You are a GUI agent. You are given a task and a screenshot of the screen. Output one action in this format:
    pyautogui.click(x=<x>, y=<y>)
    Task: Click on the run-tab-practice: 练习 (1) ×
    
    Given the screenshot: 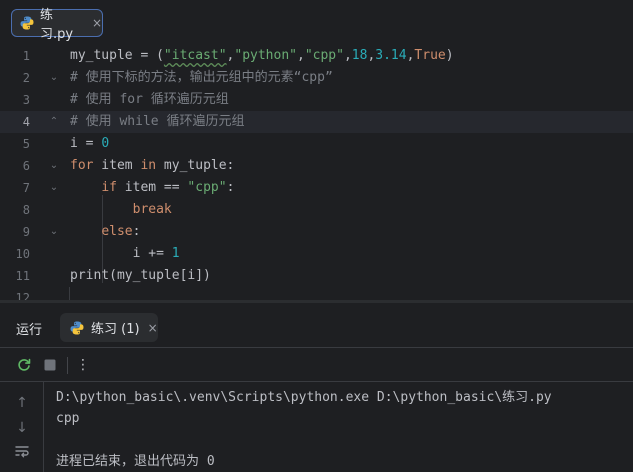 What is the action you would take?
    pyautogui.click(x=109, y=327)
    